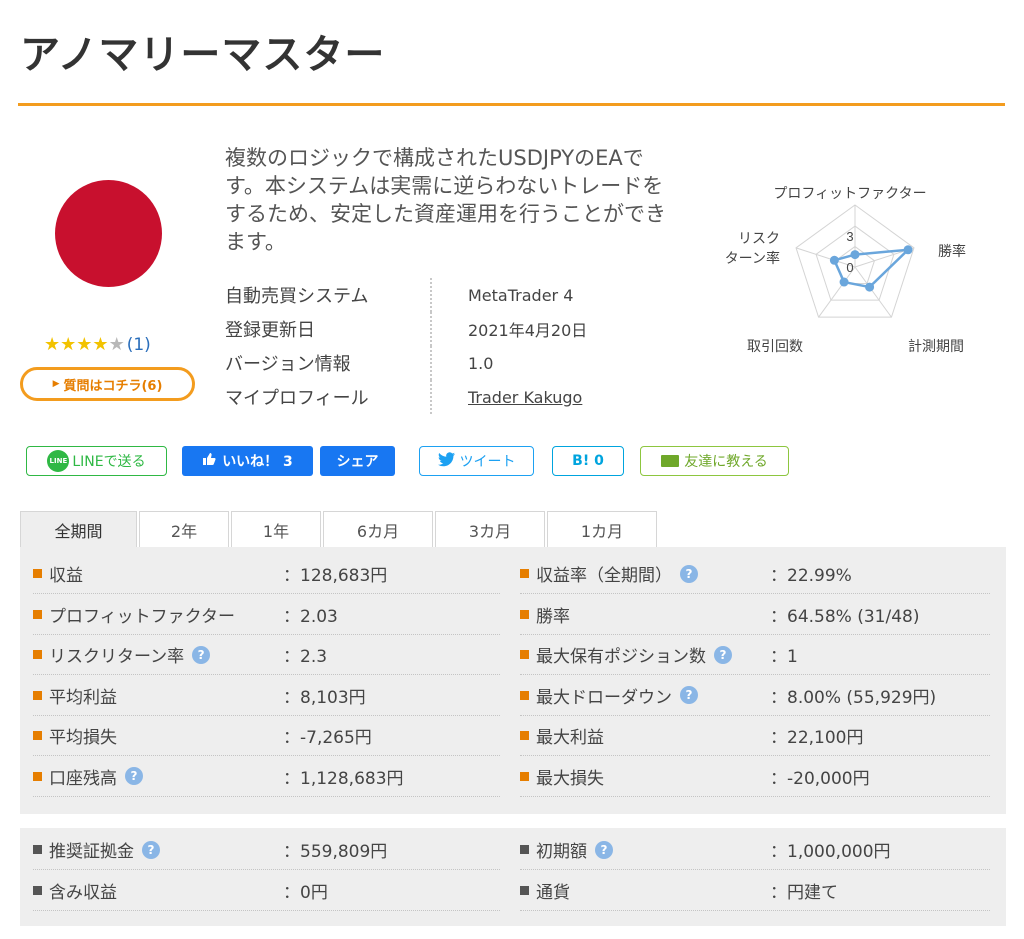 This screenshot has height=939, width=1024. I want to click on stat-label: 推奨証拠金?, so click(104, 849).